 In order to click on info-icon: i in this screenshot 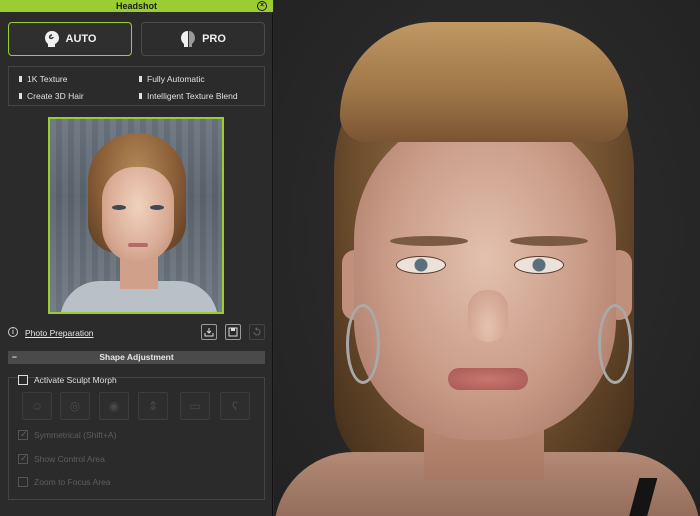, I will do `click(13, 332)`.